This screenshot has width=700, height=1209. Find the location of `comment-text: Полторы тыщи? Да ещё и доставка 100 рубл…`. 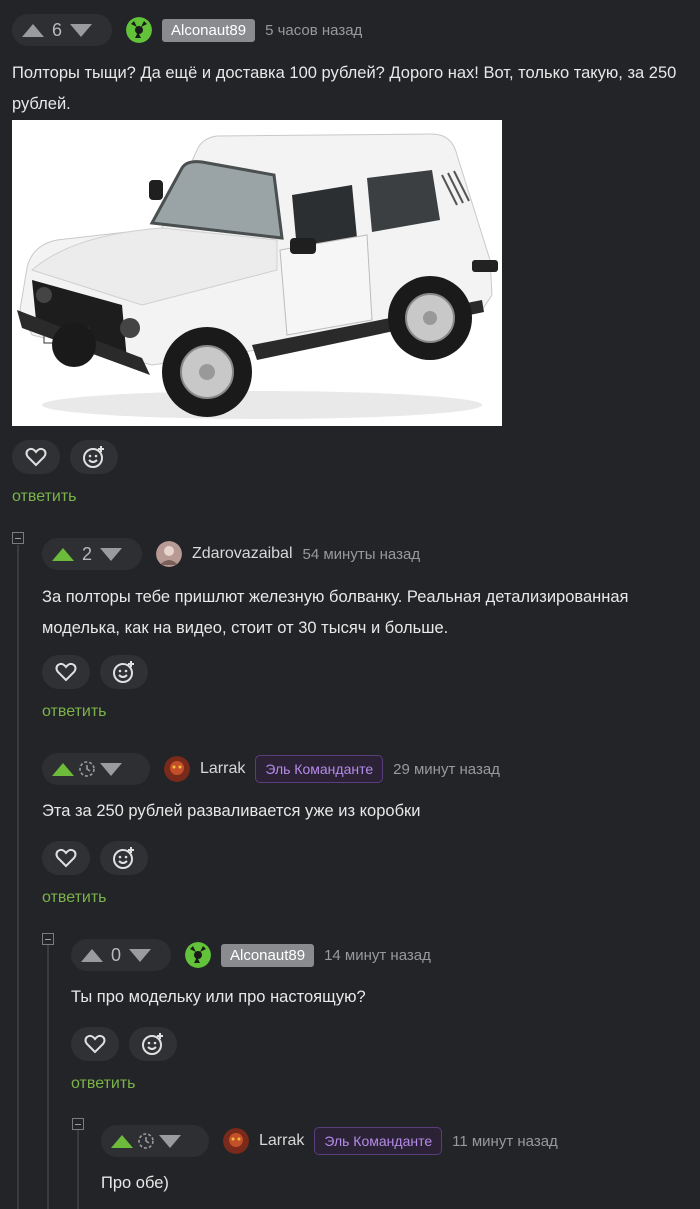

comment-text: Полторы тыщи? Да ещё и доставка 100 рубл… is located at coordinates (344, 88).